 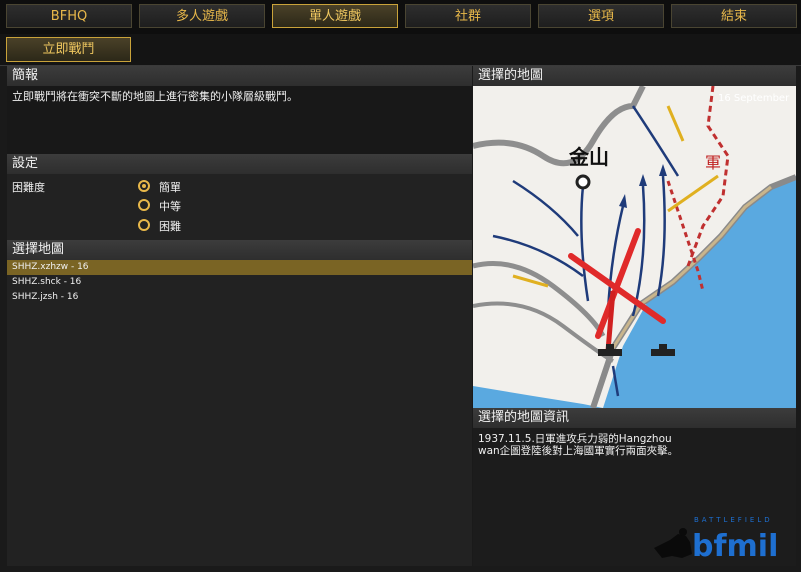 What do you see at coordinates (239, 297) in the screenshot?
I see `map-list-item: SHHZ.jzsh - 16` at bounding box center [239, 297].